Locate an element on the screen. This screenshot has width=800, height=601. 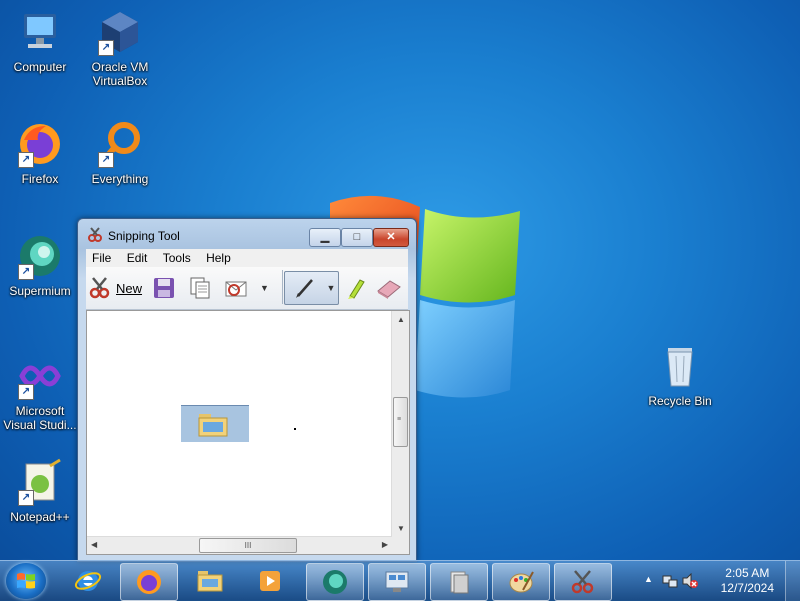
desktop-icon-label: Oracle VM is located at coordinates (120, 67).